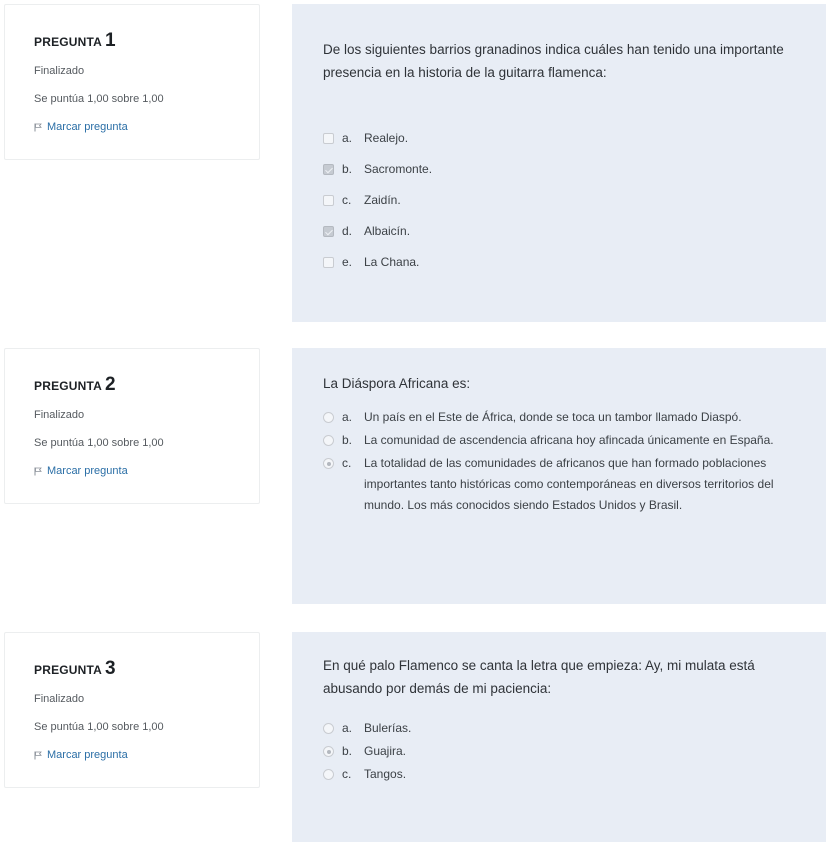 The image size is (836, 848). Describe the element at coordinates (110, 668) in the screenshot. I see `question-number-value: 3` at that location.